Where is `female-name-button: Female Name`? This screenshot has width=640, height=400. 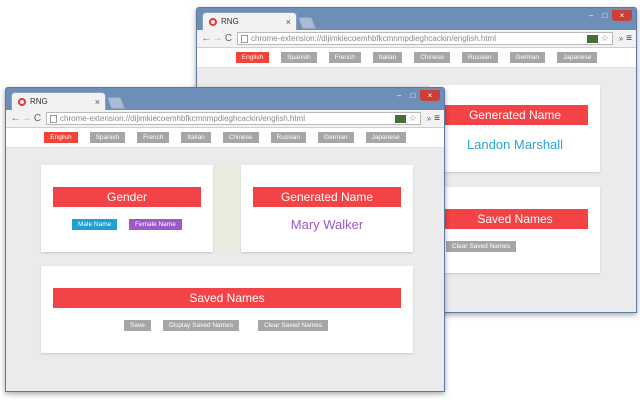 female-name-button: Female Name is located at coordinates (155, 224).